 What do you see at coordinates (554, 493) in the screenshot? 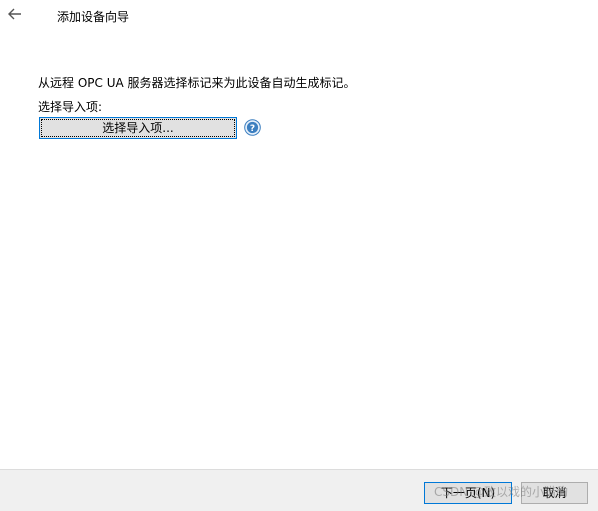
I see `cancel-button: 取消` at bounding box center [554, 493].